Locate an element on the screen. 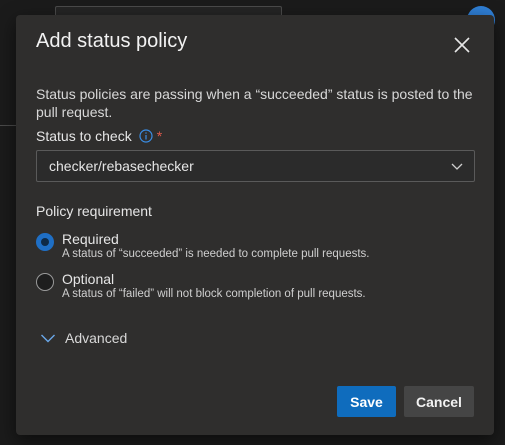 Image resolution: width=505 pixels, height=445 pixels. dialog-title: Add status policy is located at coordinates (112, 41).